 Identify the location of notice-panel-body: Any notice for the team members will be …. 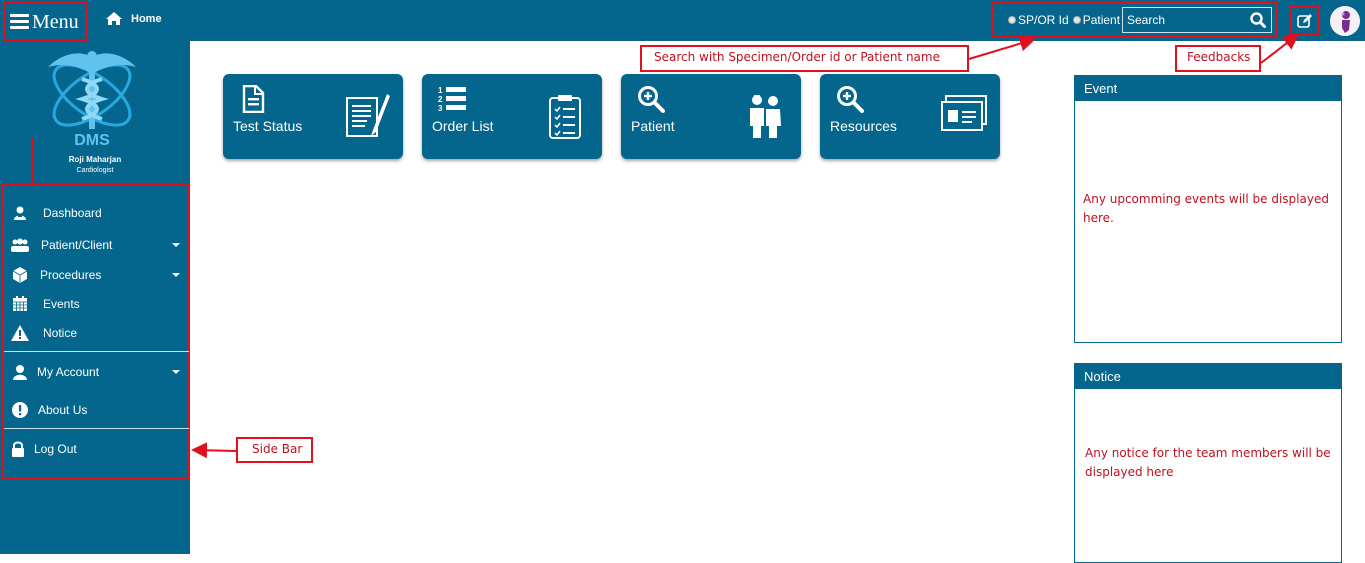
(1208, 462).